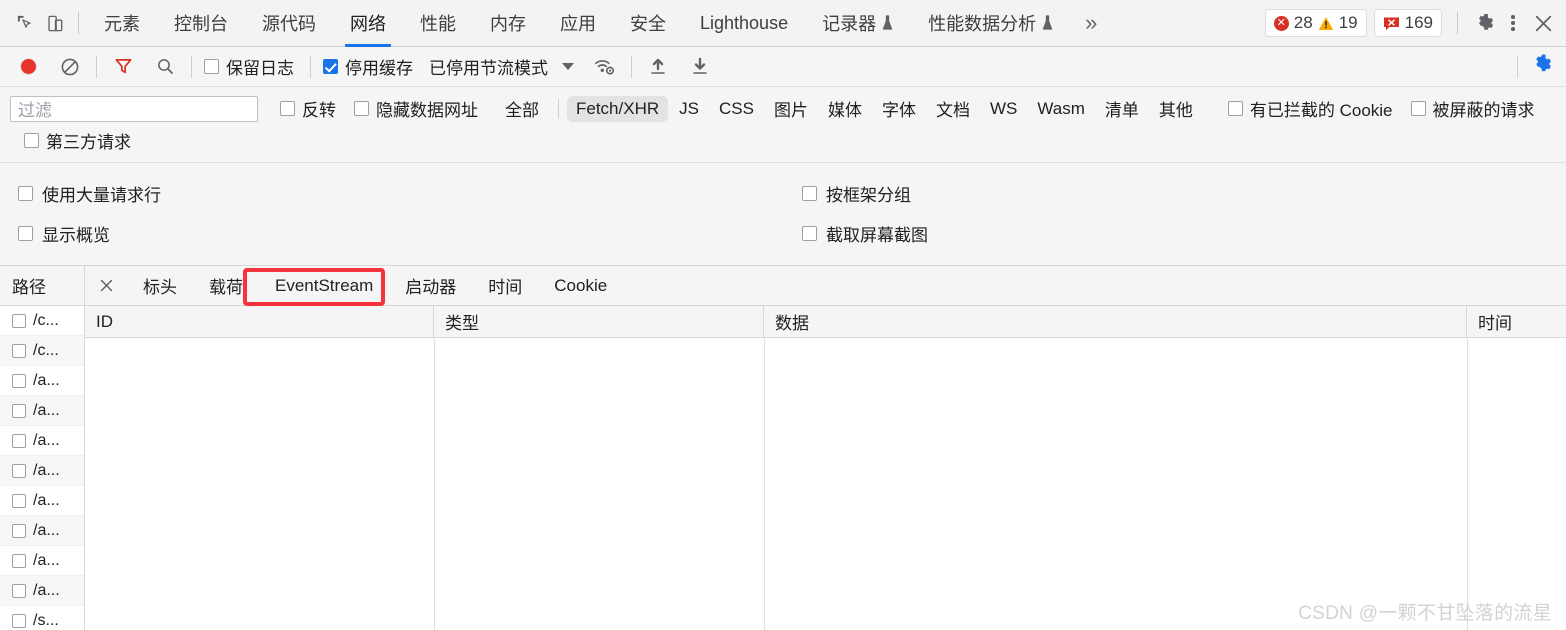 The image size is (1566, 630). Describe the element at coordinates (1115, 321) in the screenshot. I see `column-header-data: 数据` at that location.